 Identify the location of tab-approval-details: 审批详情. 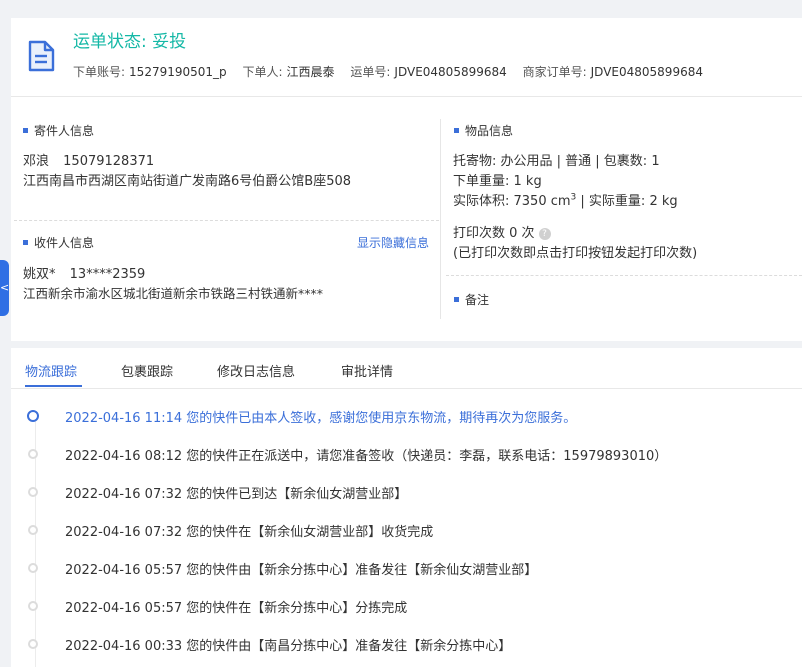
(367, 370).